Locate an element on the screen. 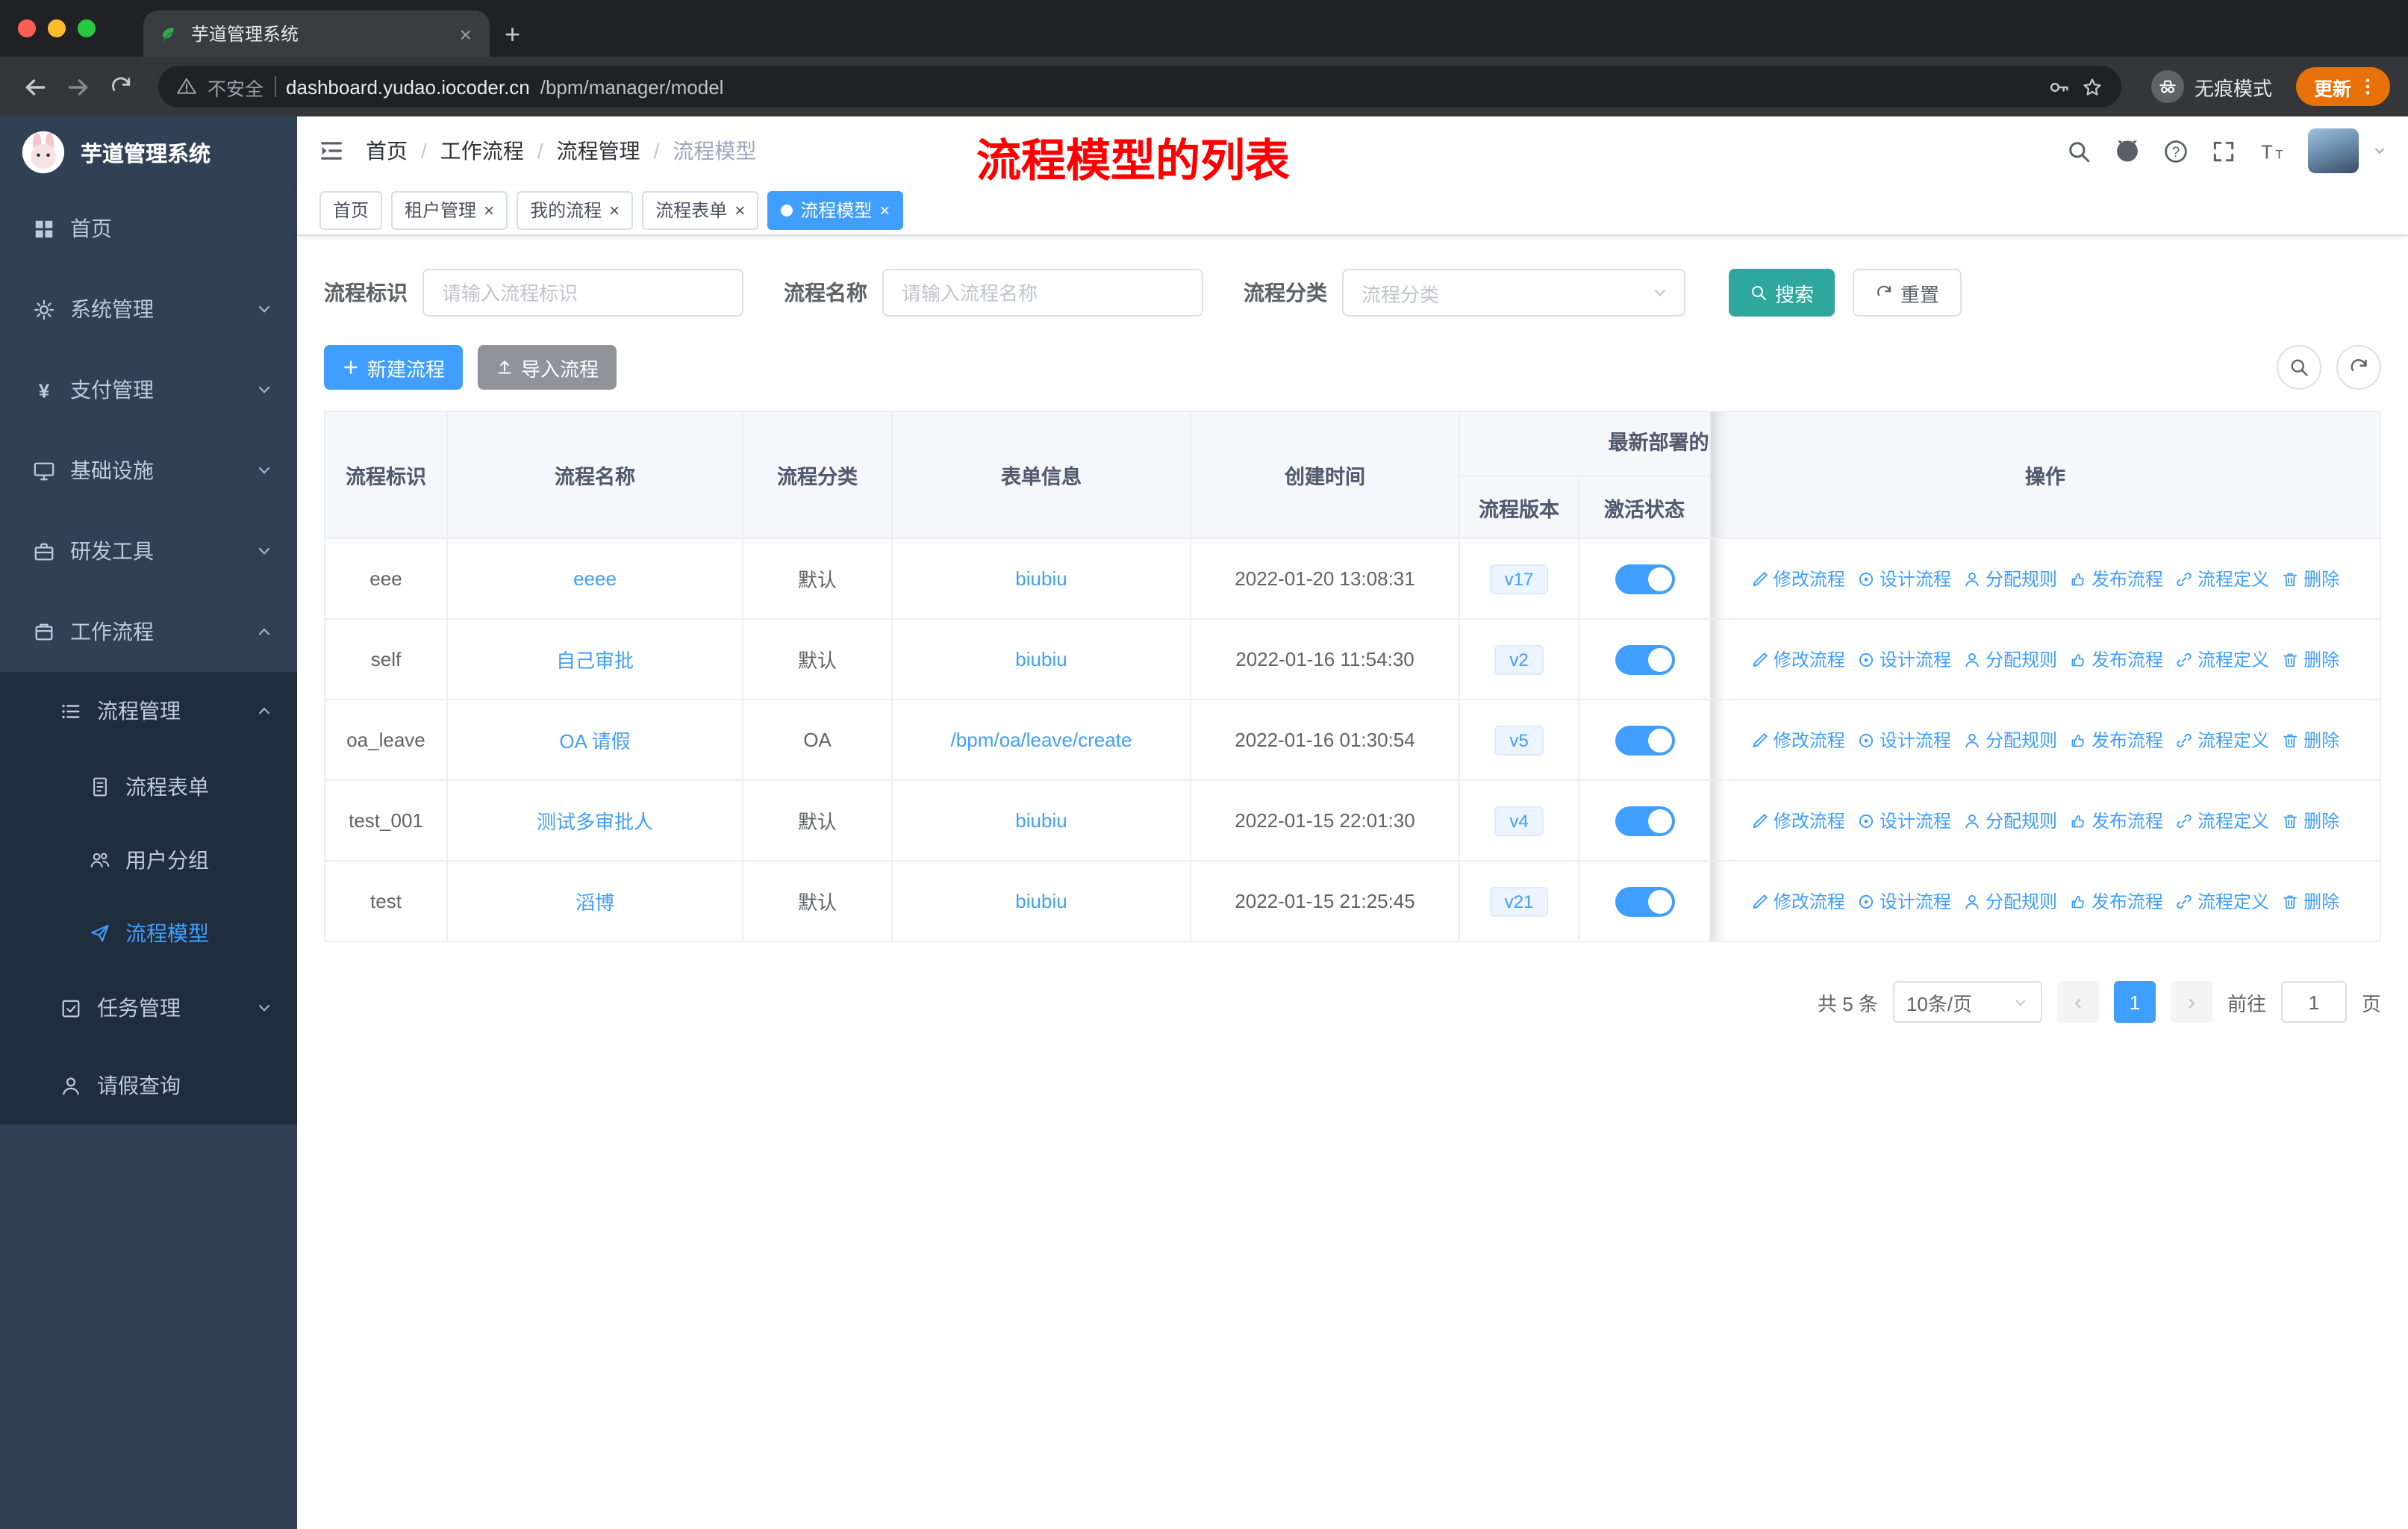 This screenshot has width=2408, height=1529. process-name-link: 滔博 is located at coordinates (595, 902).